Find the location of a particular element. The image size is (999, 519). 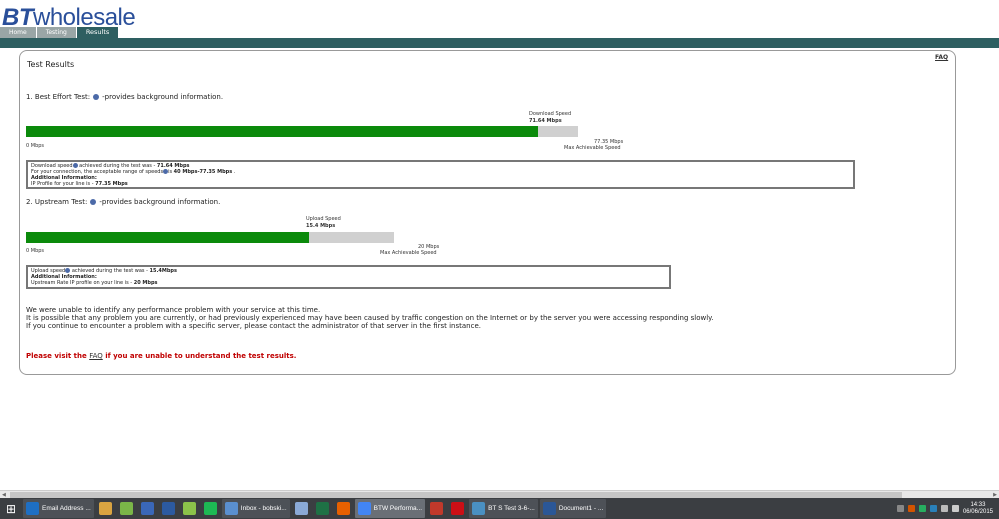

leaf-icon is located at coordinates (126, 508).